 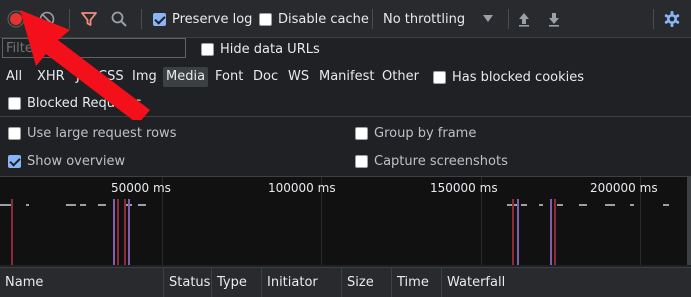 I want to click on large-rows-check, so click(x=14, y=133).